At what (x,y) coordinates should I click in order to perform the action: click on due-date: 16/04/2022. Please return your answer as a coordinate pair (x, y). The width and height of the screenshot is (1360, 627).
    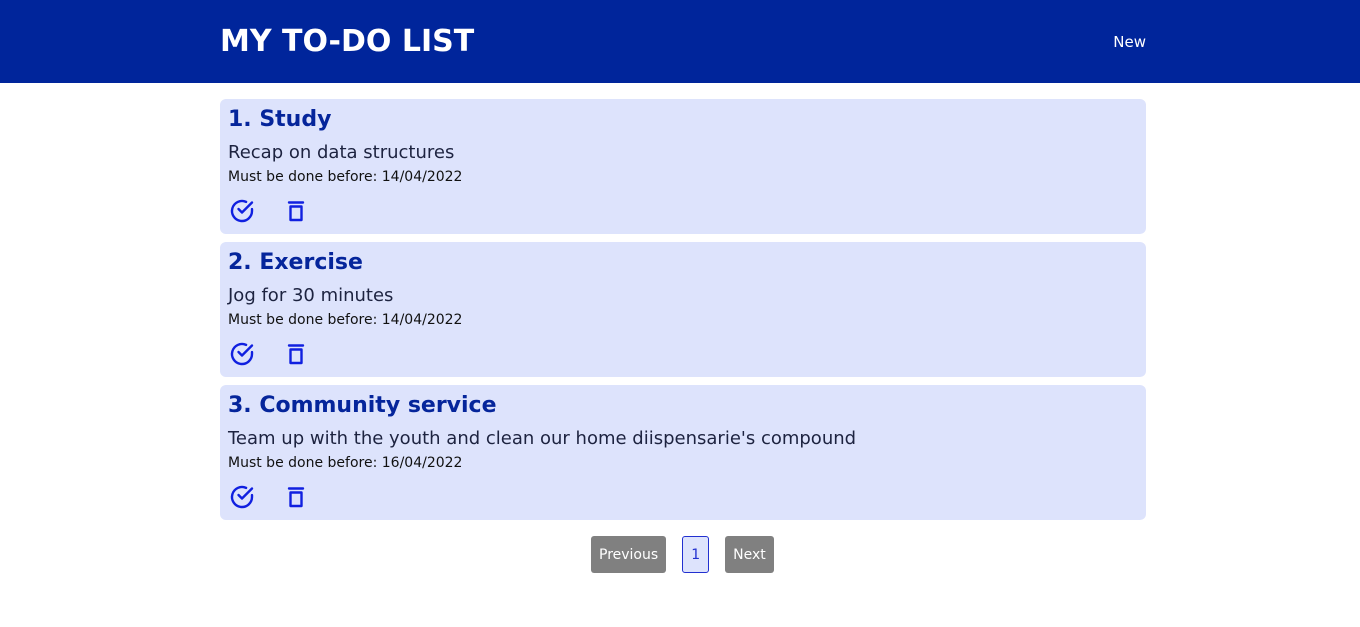
    Looking at the image, I should click on (422, 463).